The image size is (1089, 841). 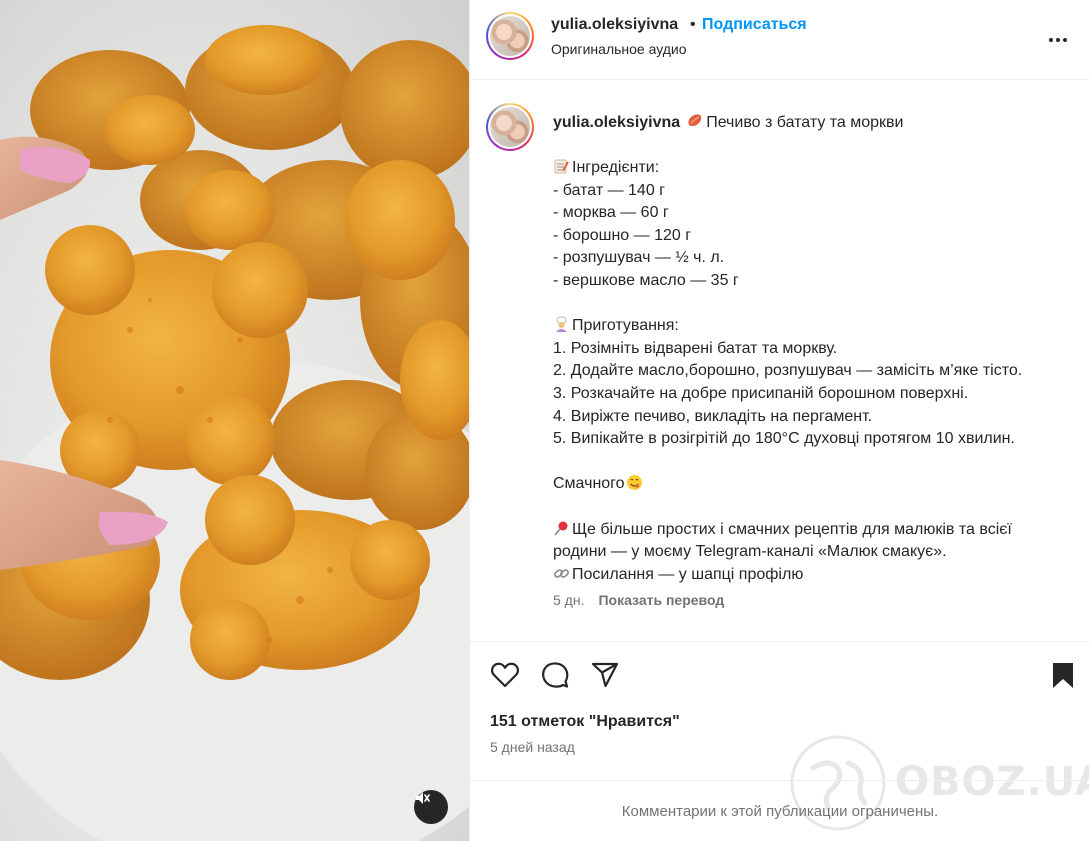 I want to click on ingredient-item: - морква — 60 г, so click(x=611, y=213).